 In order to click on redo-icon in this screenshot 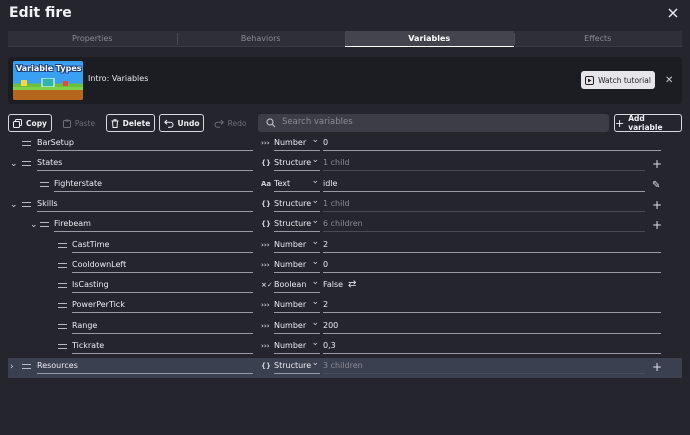, I will do `click(219, 123)`.